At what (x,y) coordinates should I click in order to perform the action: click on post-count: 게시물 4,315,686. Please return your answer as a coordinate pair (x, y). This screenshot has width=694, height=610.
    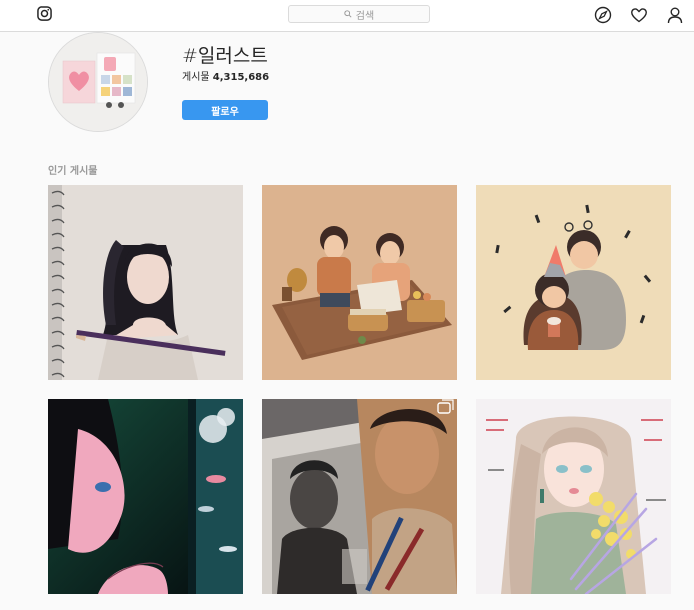
    Looking at the image, I should click on (225, 75).